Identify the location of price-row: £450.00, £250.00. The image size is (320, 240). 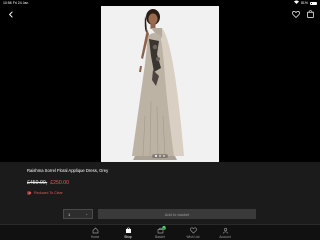
(48, 183).